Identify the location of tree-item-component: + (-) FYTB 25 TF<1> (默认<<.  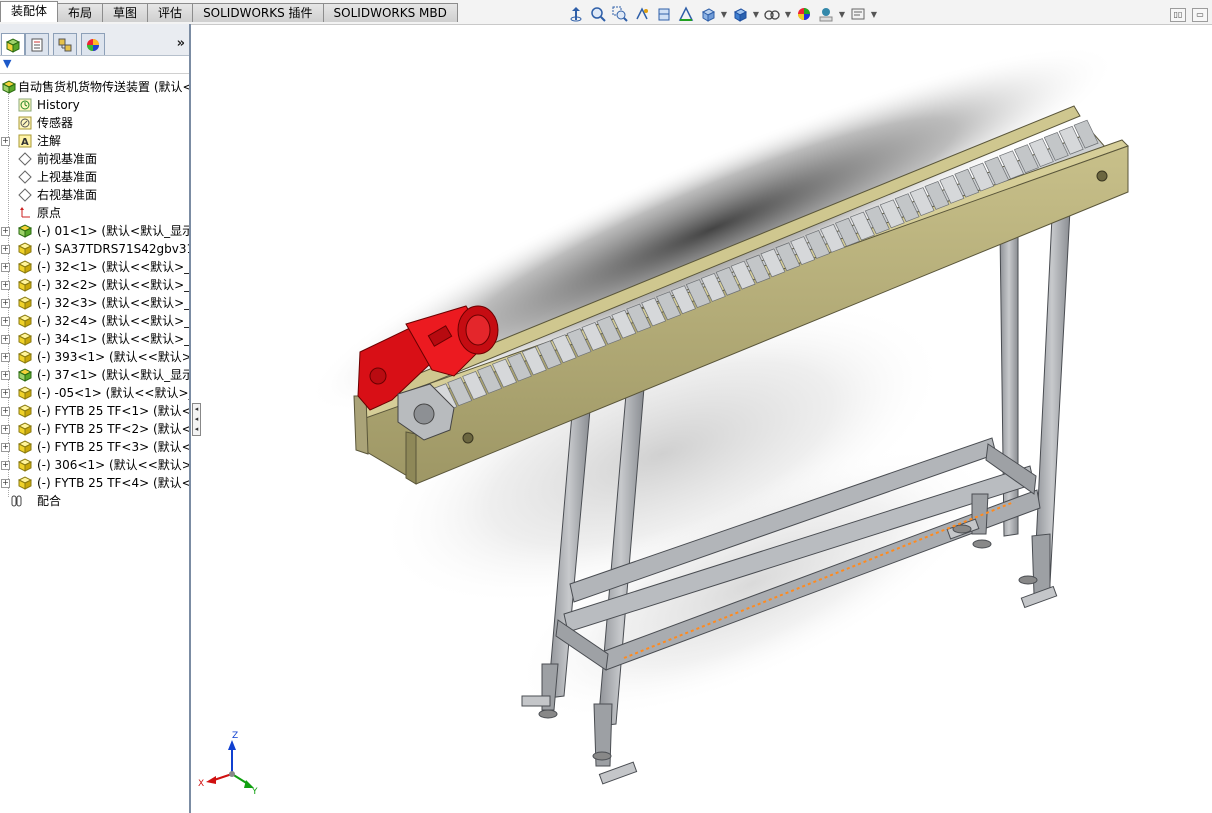
(94, 411).